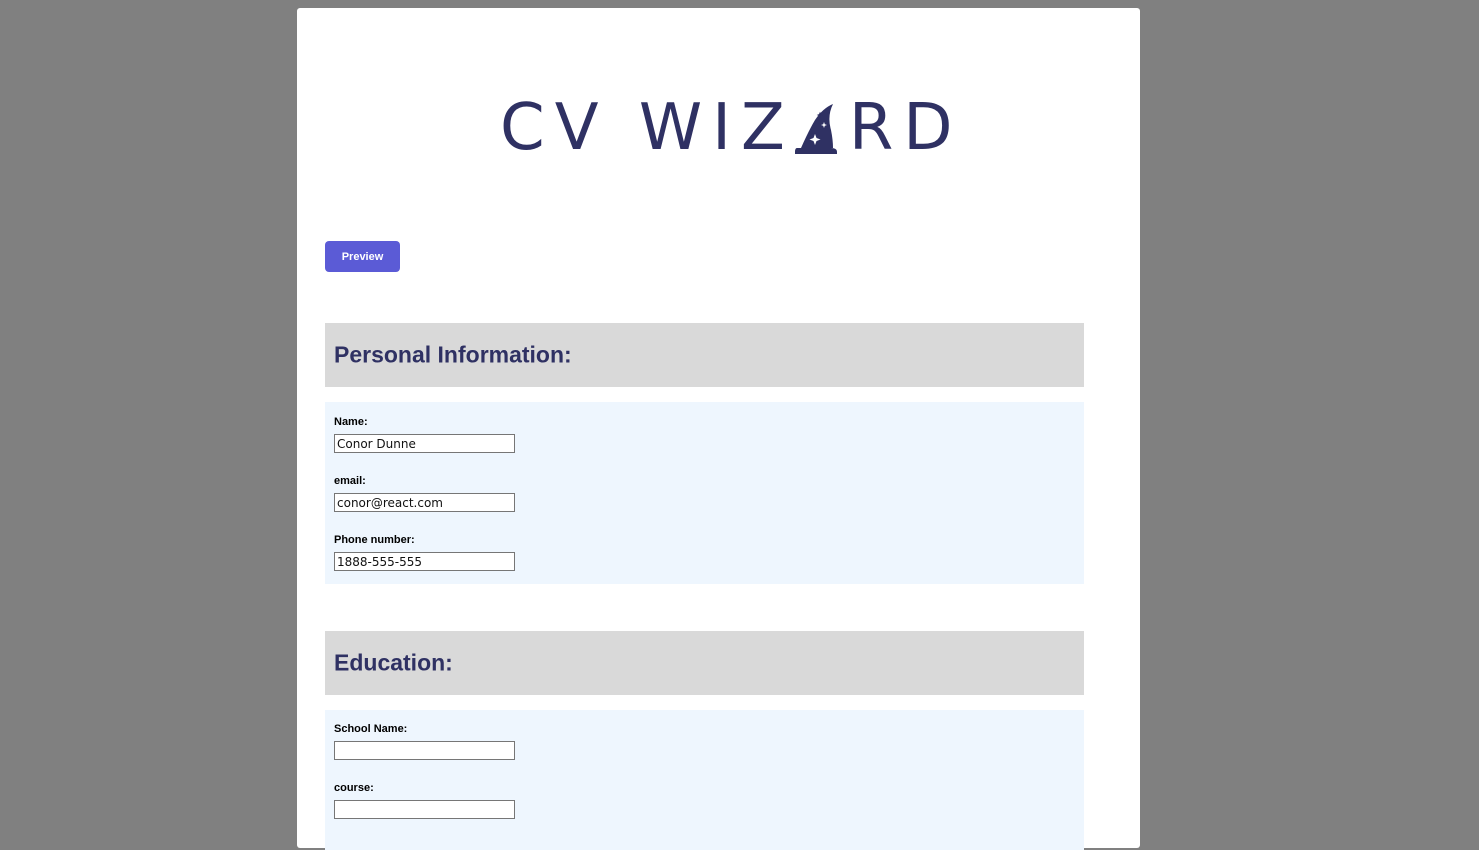 The image size is (1479, 850). I want to click on phone-input, so click(424, 561).